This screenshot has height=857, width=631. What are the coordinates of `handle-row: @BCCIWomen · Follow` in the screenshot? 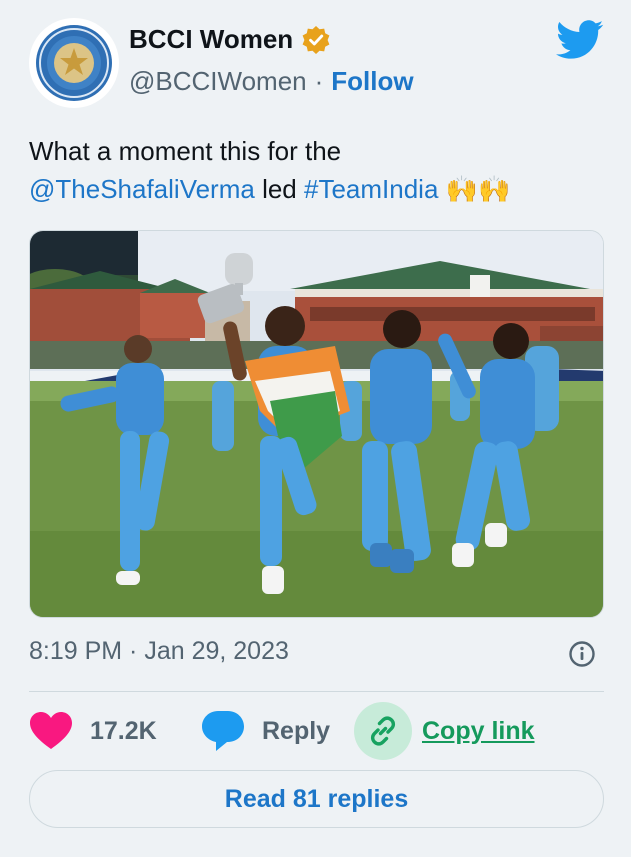 It's located at (271, 81).